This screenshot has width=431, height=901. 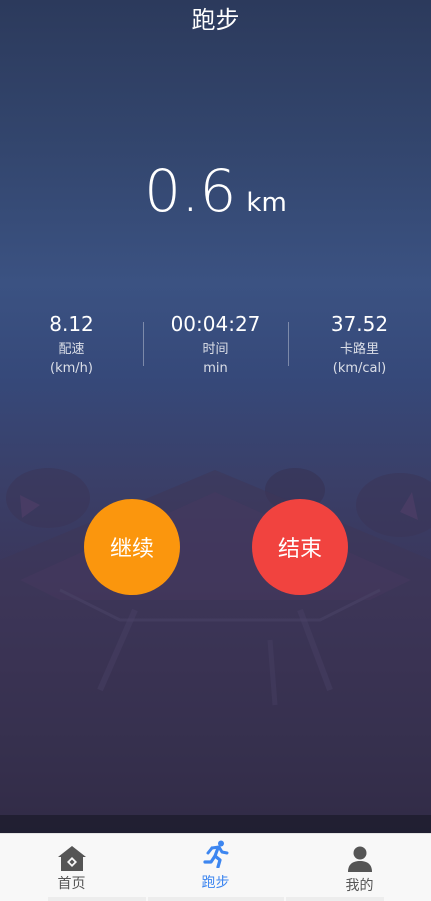 I want to click on bottom-tab-bar: 首页 跑步 我的, so click(x=215, y=867).